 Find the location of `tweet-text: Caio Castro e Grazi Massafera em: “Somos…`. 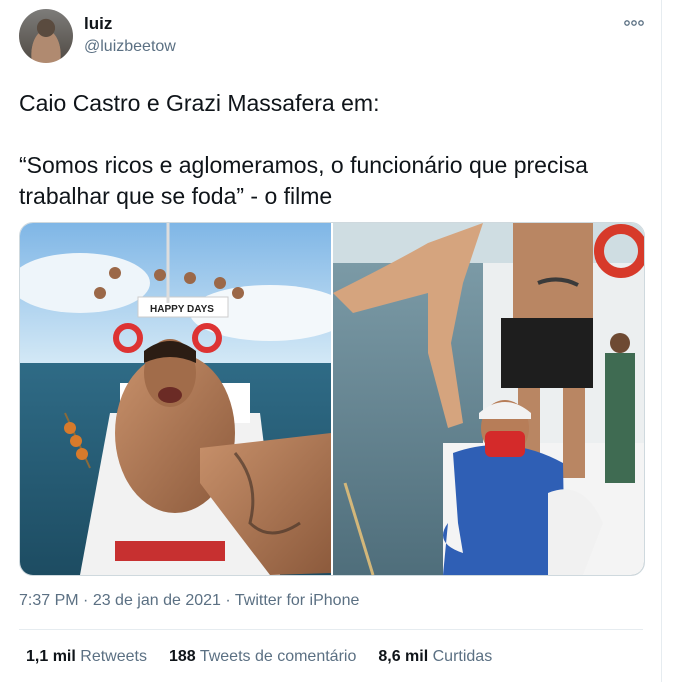

tweet-text: Caio Castro e Grazi Massafera em: “Somos… is located at coordinates (303, 149).